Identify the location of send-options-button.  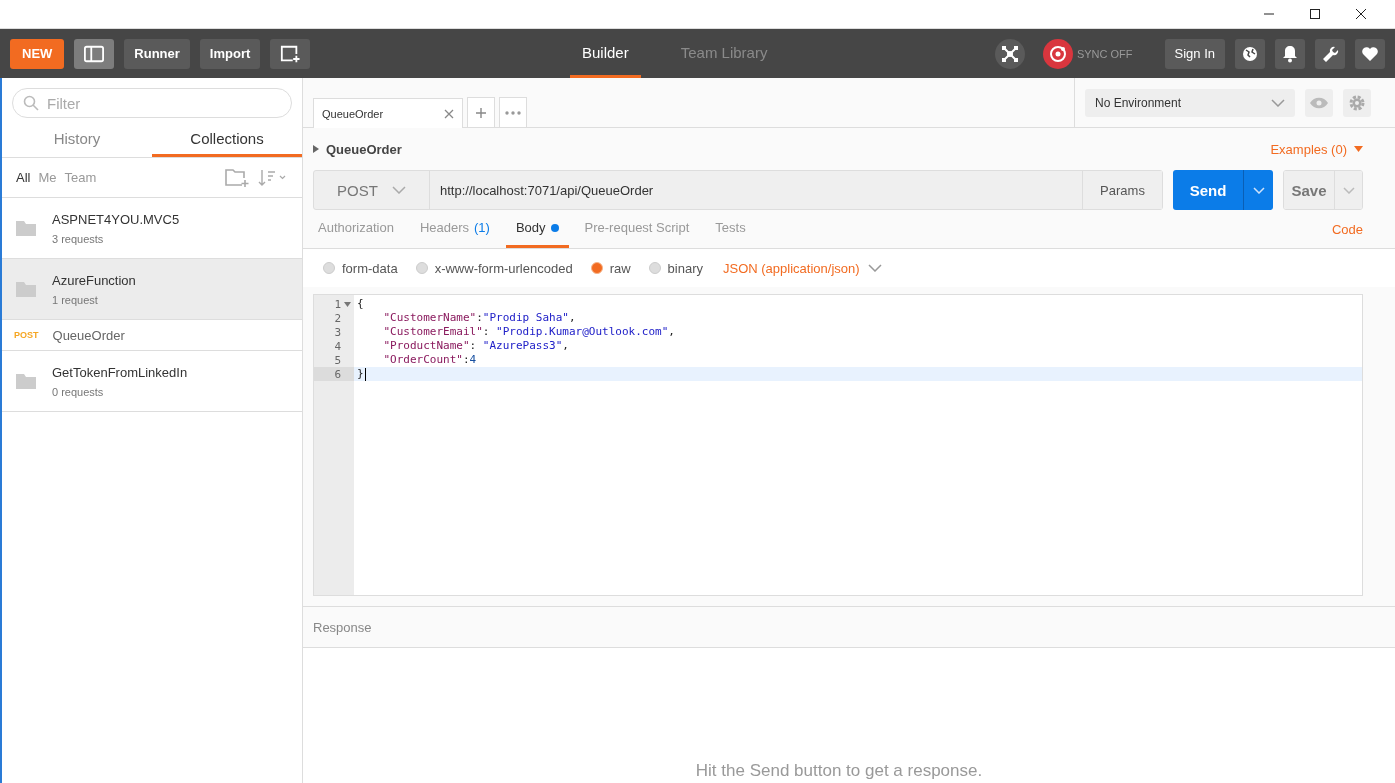
(1258, 190).